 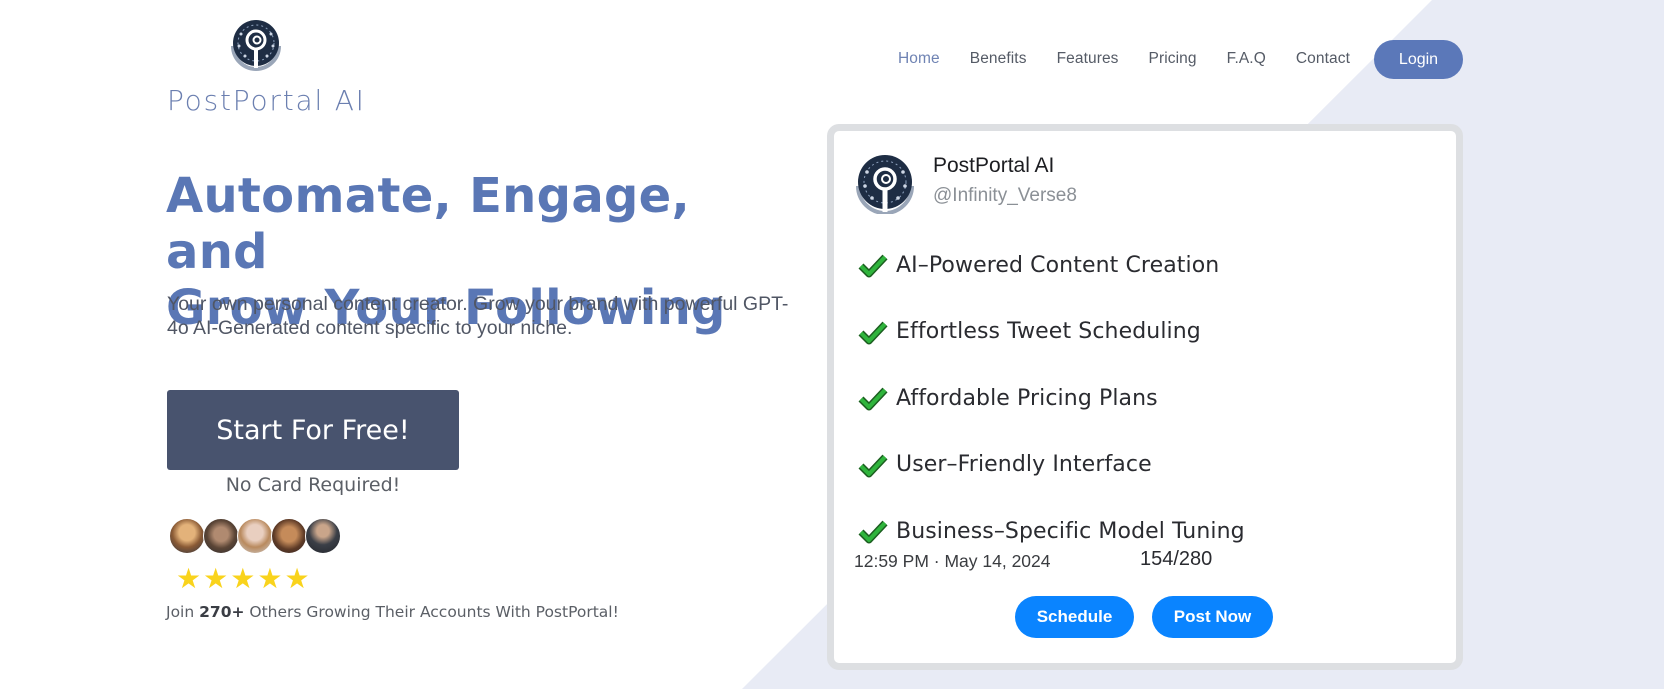 What do you see at coordinates (266, 100) in the screenshot?
I see `brand-name: PostPortal AI` at bounding box center [266, 100].